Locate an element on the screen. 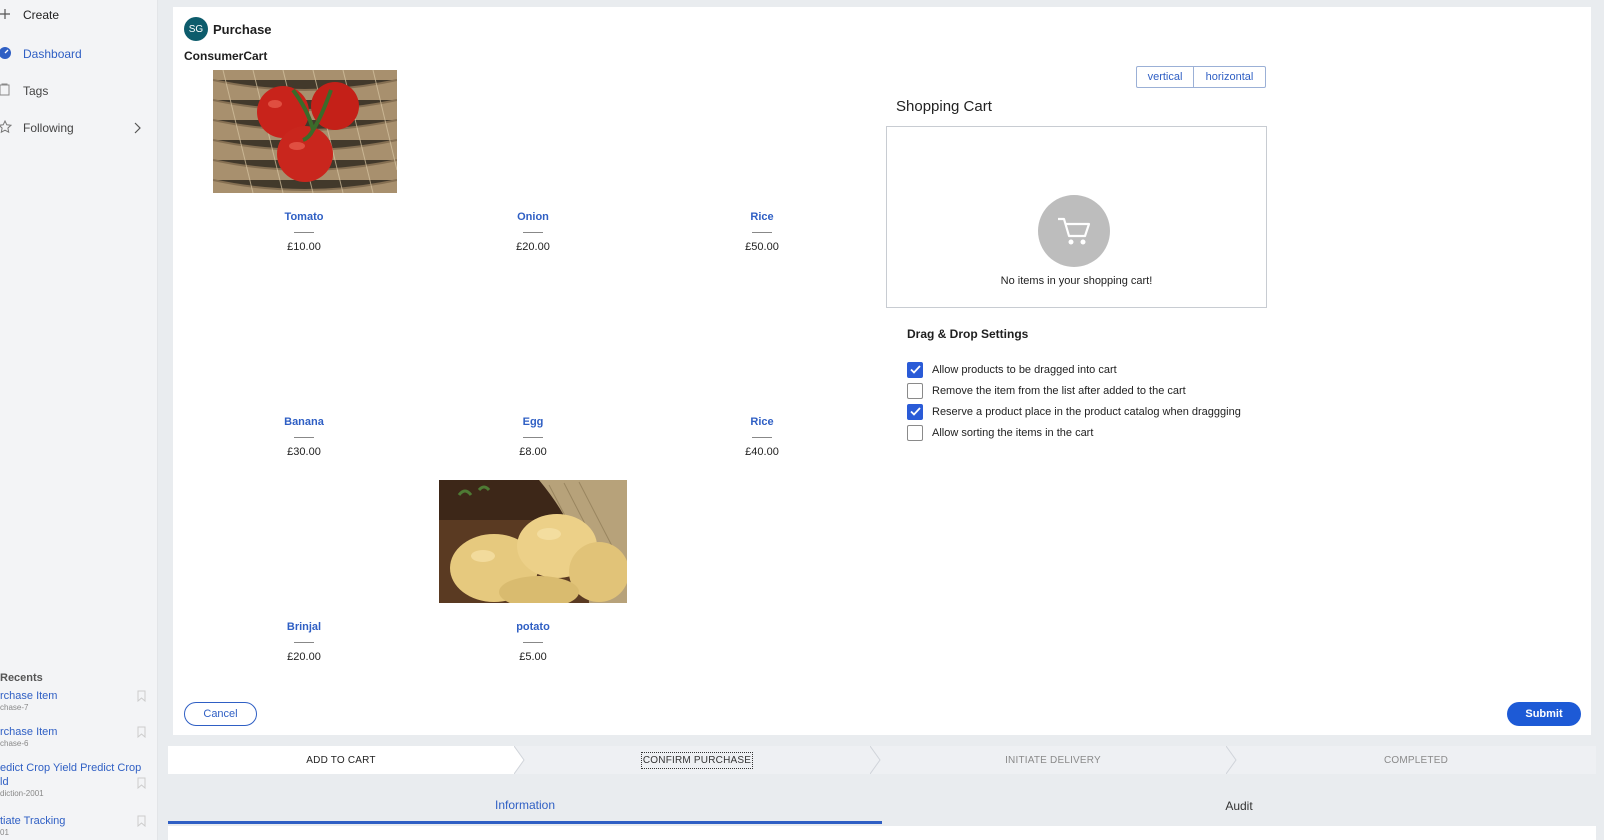  product-price: £8.00 is located at coordinates (533, 452).